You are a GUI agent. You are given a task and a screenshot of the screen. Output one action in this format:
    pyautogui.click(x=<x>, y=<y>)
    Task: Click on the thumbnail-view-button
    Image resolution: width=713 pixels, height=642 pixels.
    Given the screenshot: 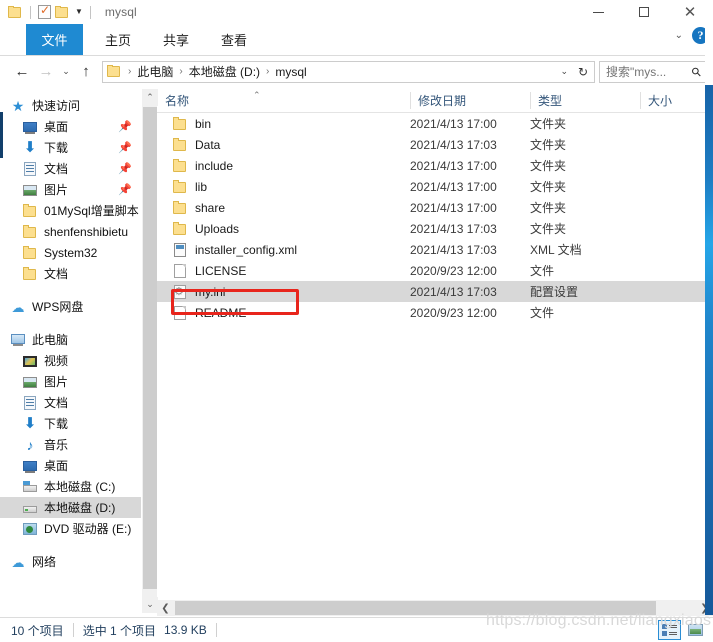 What is the action you would take?
    pyautogui.click(x=695, y=630)
    